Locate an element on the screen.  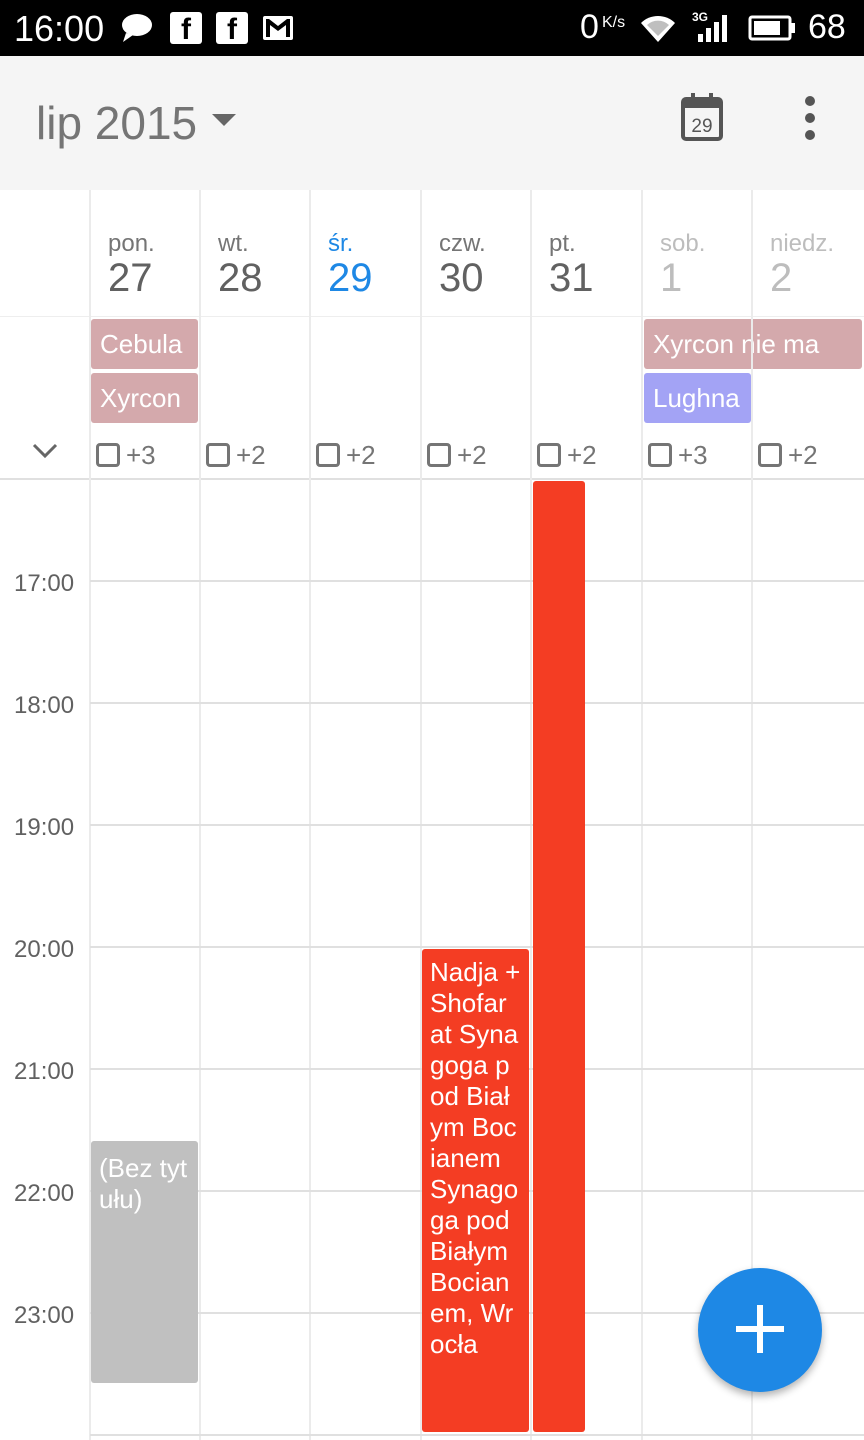
more-events-fri: +2 is located at coordinates (567, 455).